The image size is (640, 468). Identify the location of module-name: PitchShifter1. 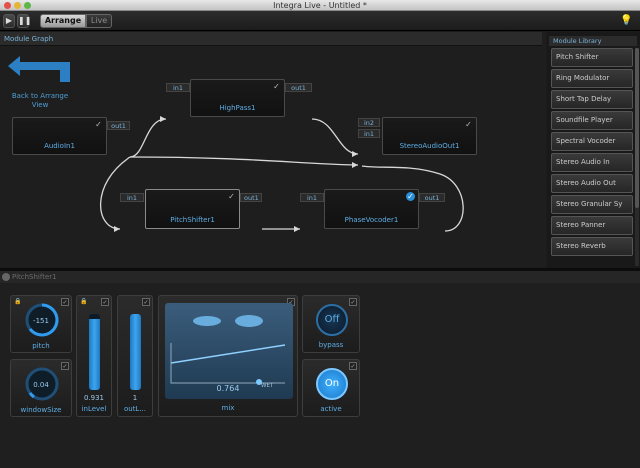
(192, 220).